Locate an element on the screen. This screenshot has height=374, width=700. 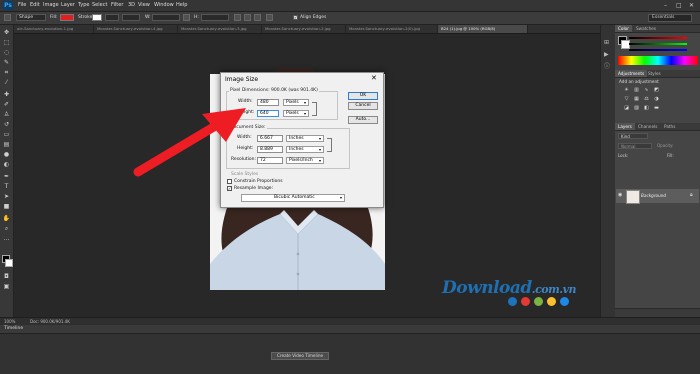
close-window-icon: ✕ is located at coordinates (691, 5).